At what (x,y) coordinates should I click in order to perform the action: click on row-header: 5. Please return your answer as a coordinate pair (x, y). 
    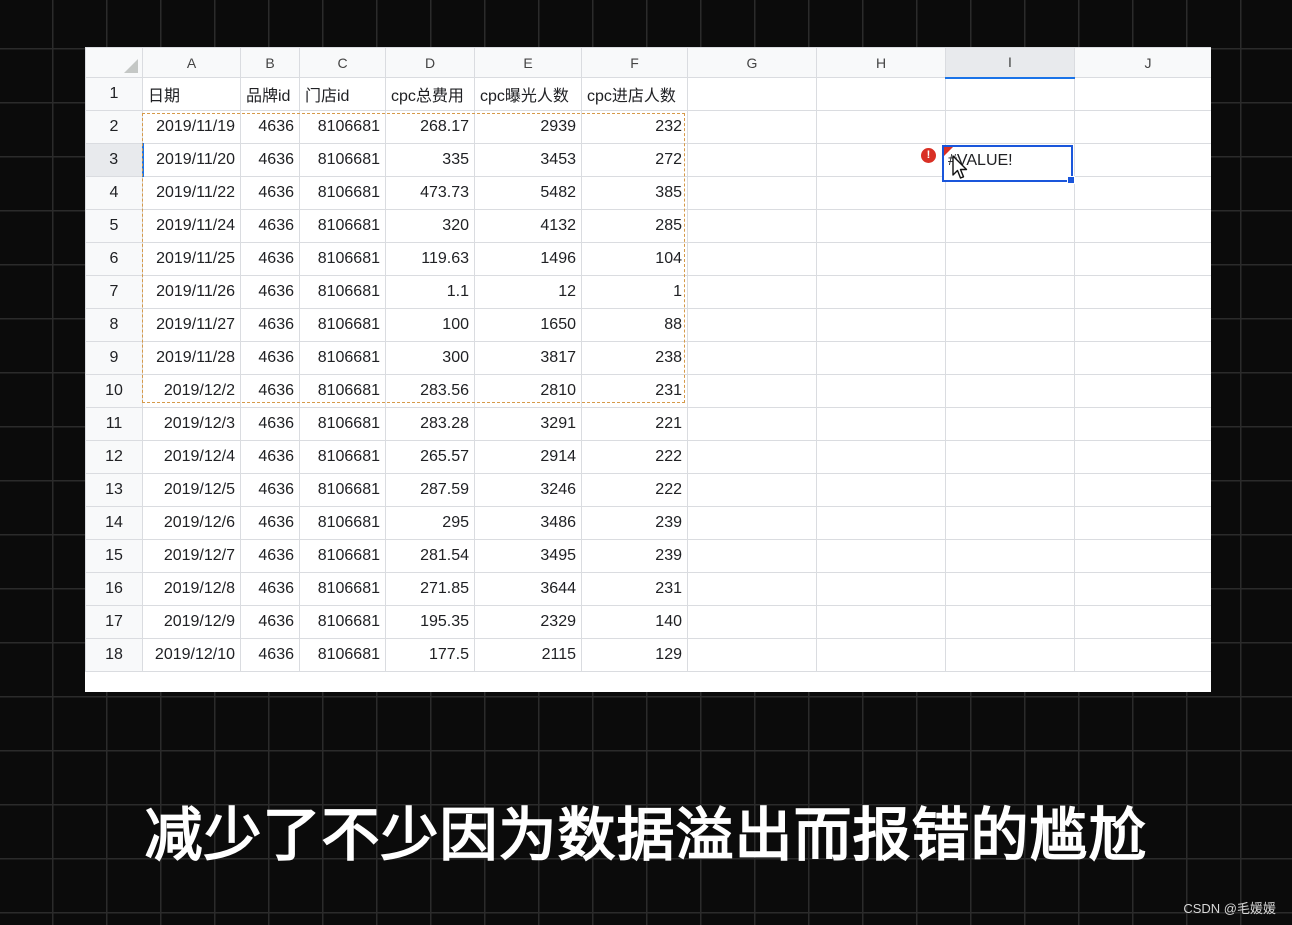
    Looking at the image, I should click on (114, 226).